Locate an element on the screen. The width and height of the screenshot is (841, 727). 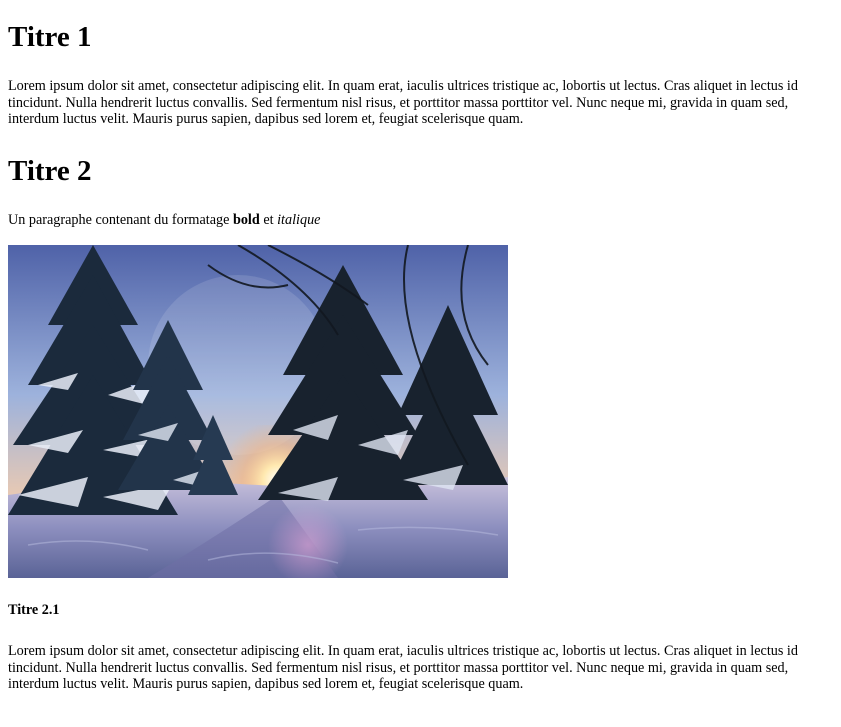
heading-titre-2-1: Titre 2.1 is located at coordinates (34, 610).